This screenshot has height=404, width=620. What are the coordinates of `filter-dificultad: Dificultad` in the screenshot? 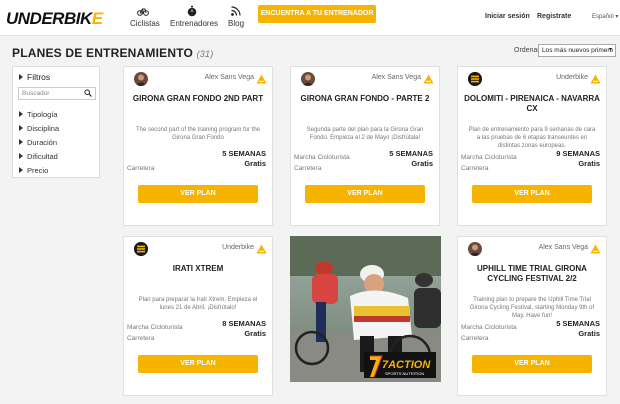 It's located at (38, 156).